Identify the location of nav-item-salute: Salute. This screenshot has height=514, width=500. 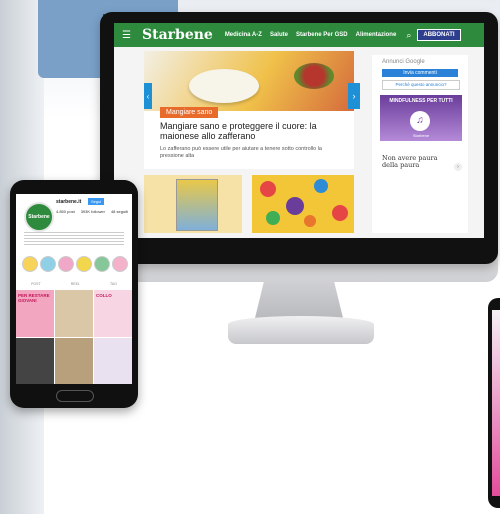
(279, 35).